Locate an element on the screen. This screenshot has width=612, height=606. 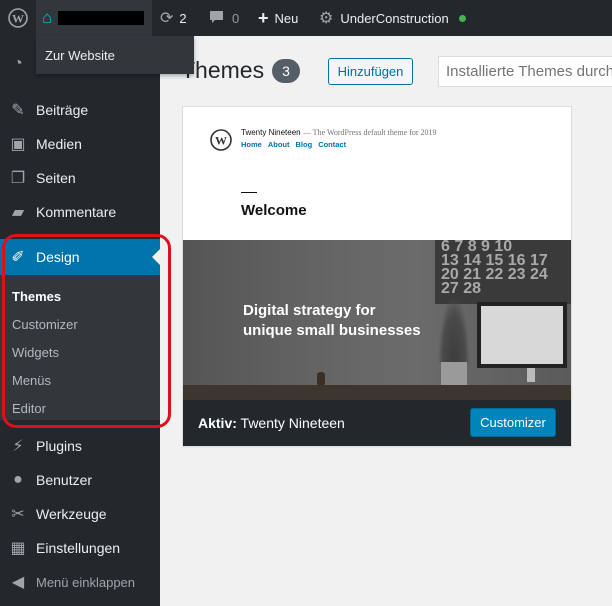
new-content-menu: + Neu is located at coordinates (278, 18).